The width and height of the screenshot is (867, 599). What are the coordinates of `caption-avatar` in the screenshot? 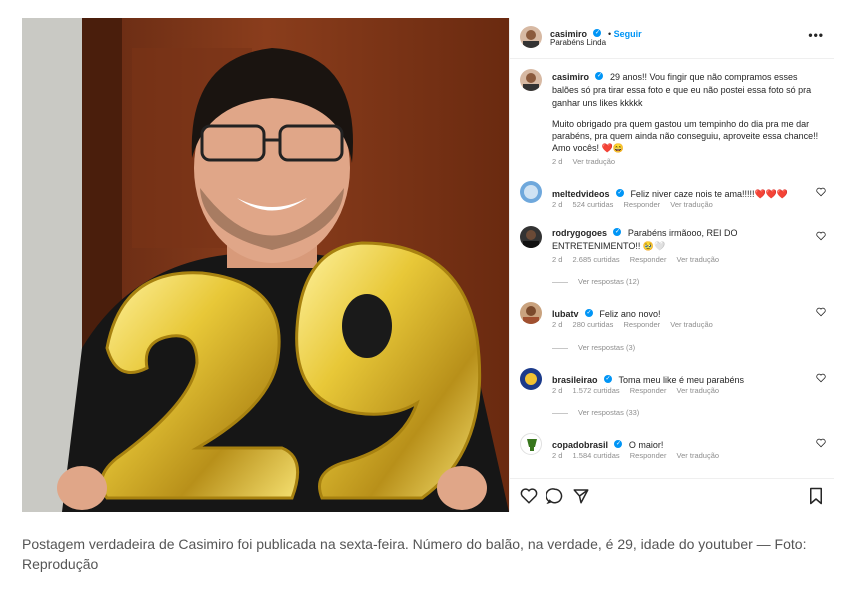 It's located at (531, 80).